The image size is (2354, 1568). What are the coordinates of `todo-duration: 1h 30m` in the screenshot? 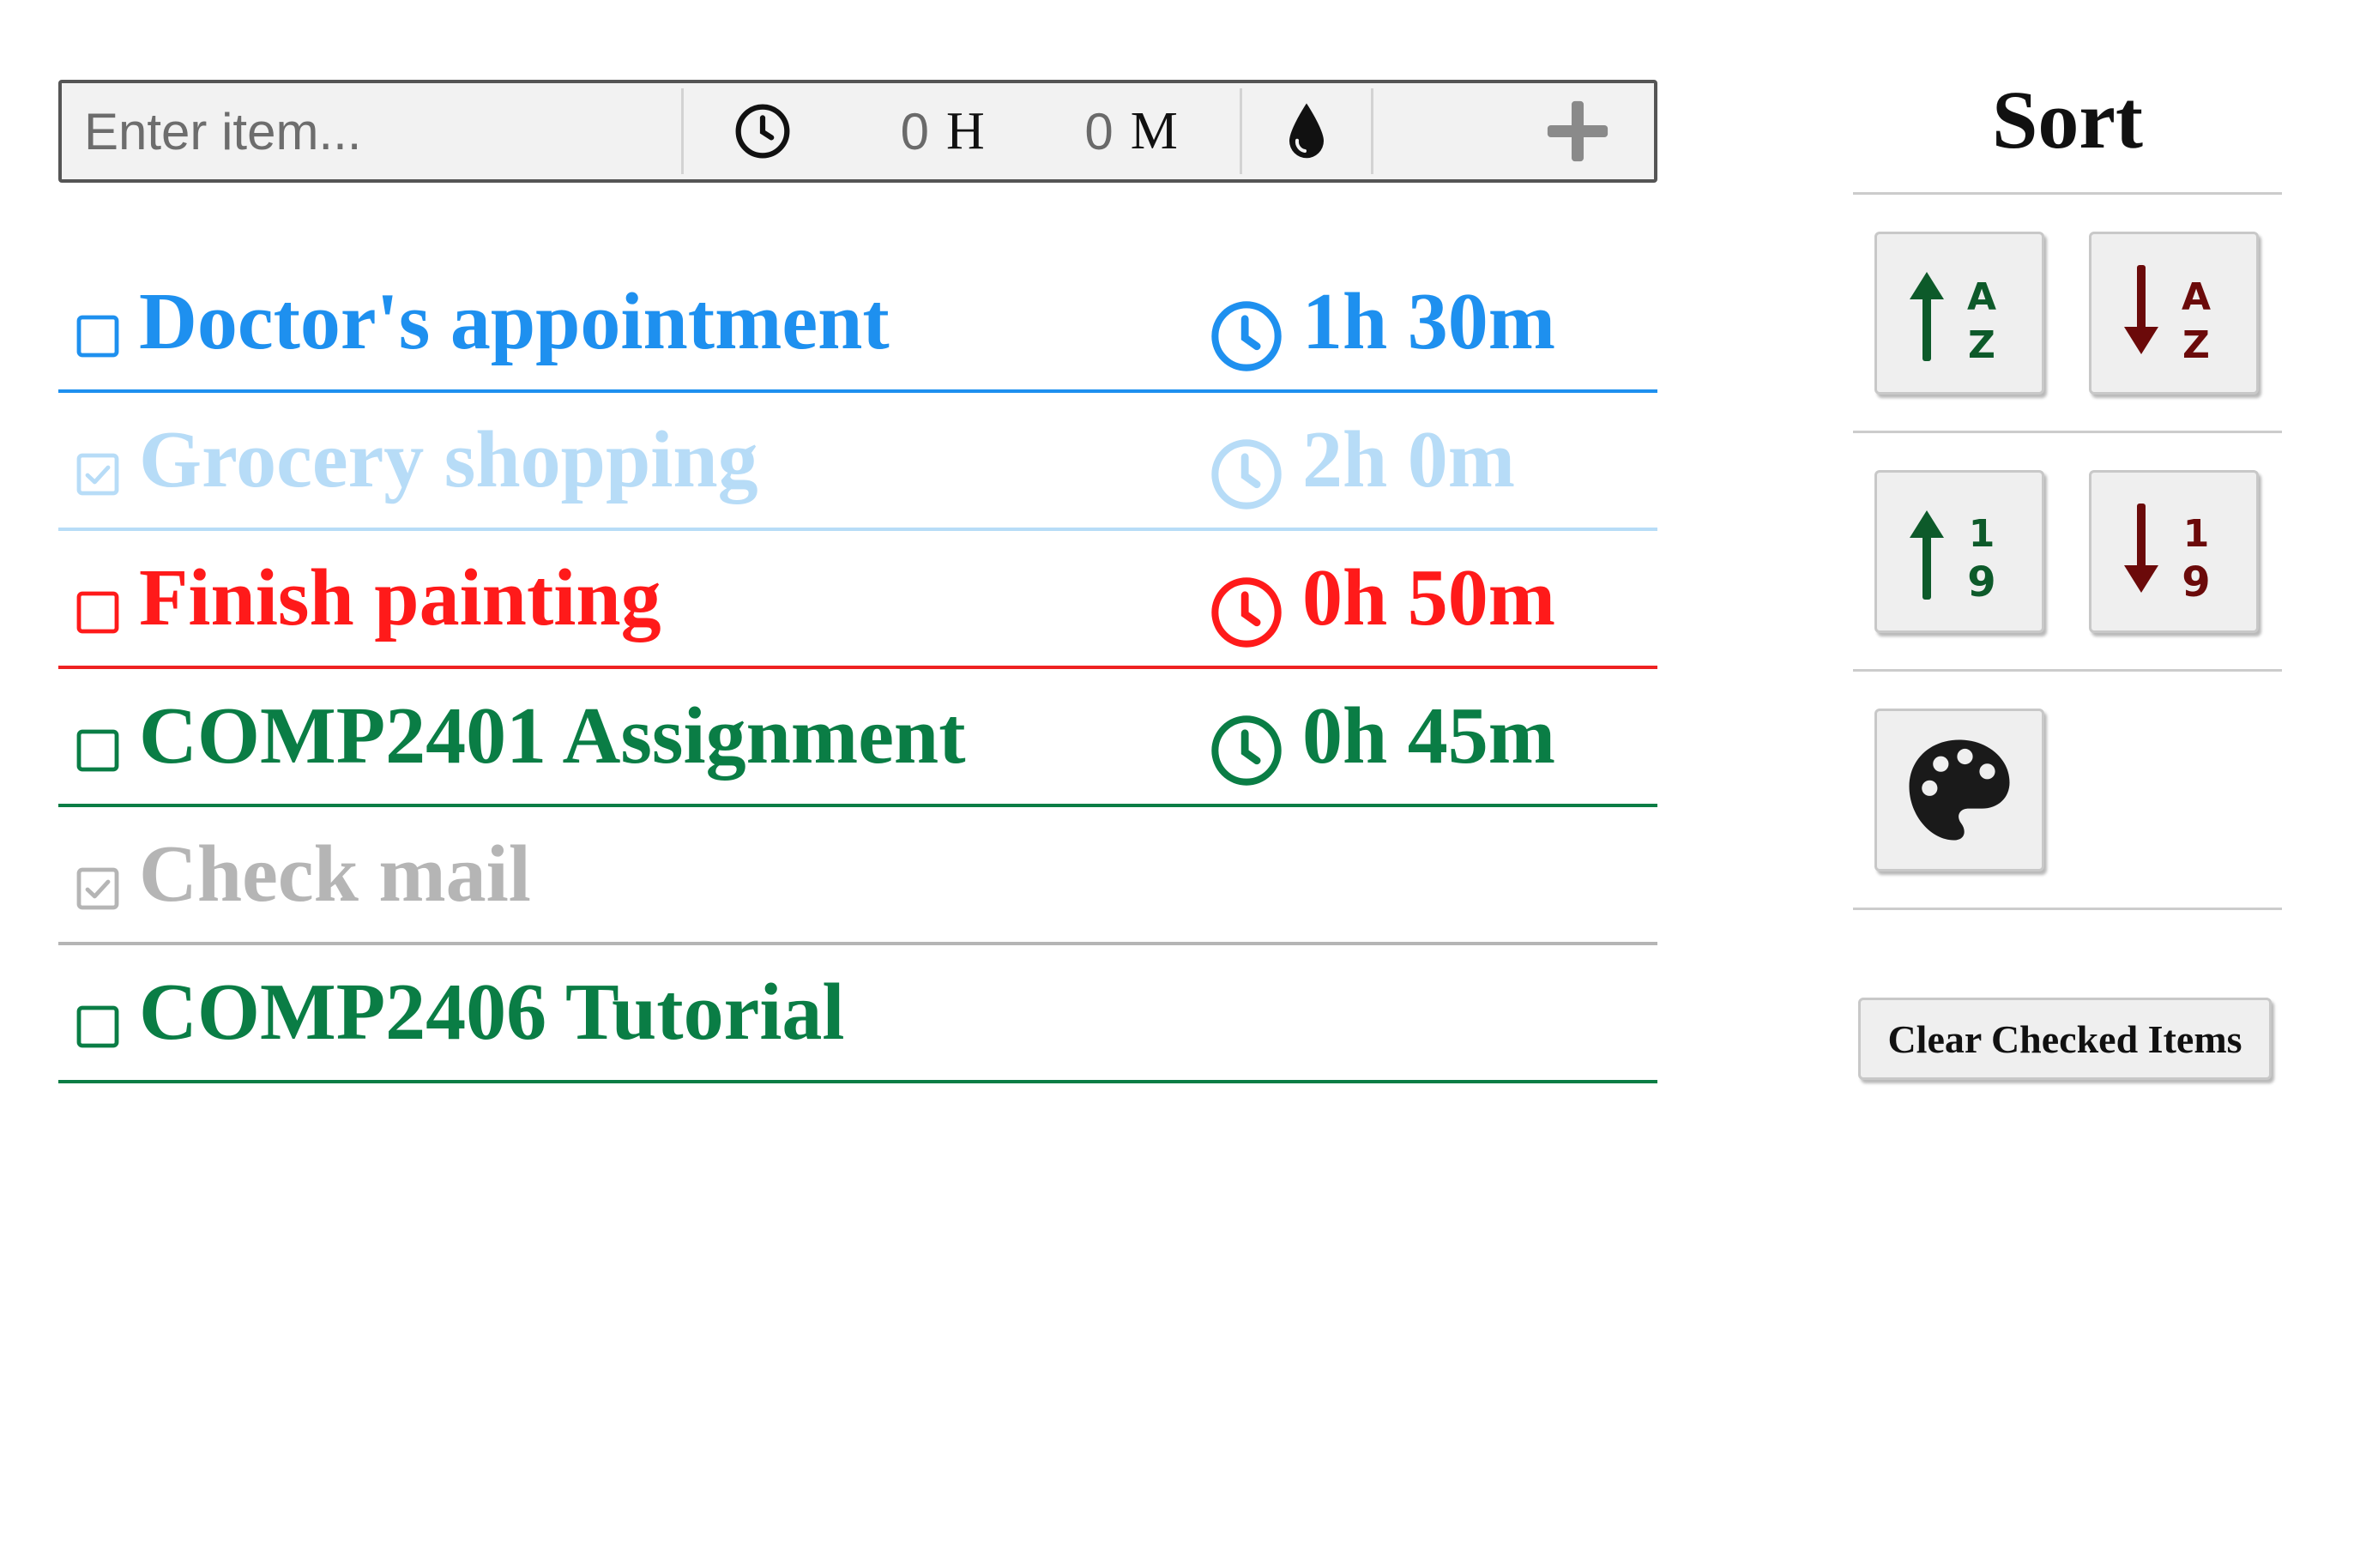 It's located at (1429, 322).